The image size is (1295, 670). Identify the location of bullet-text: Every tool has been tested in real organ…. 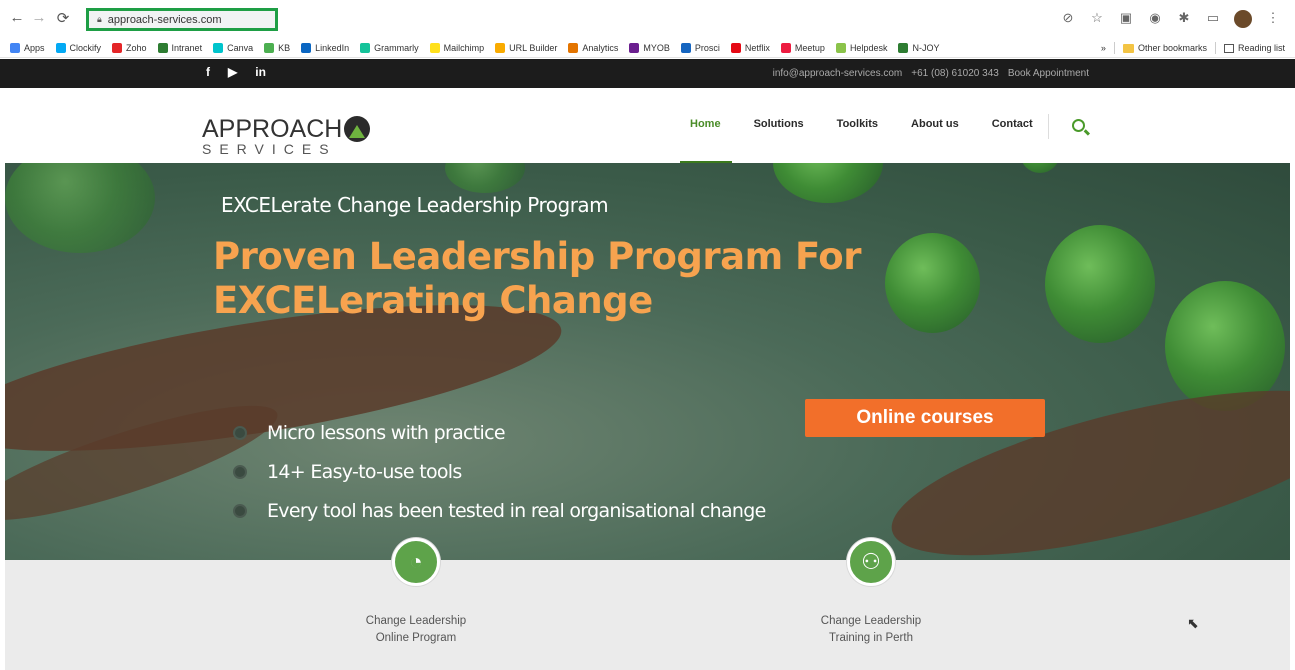
(516, 510).